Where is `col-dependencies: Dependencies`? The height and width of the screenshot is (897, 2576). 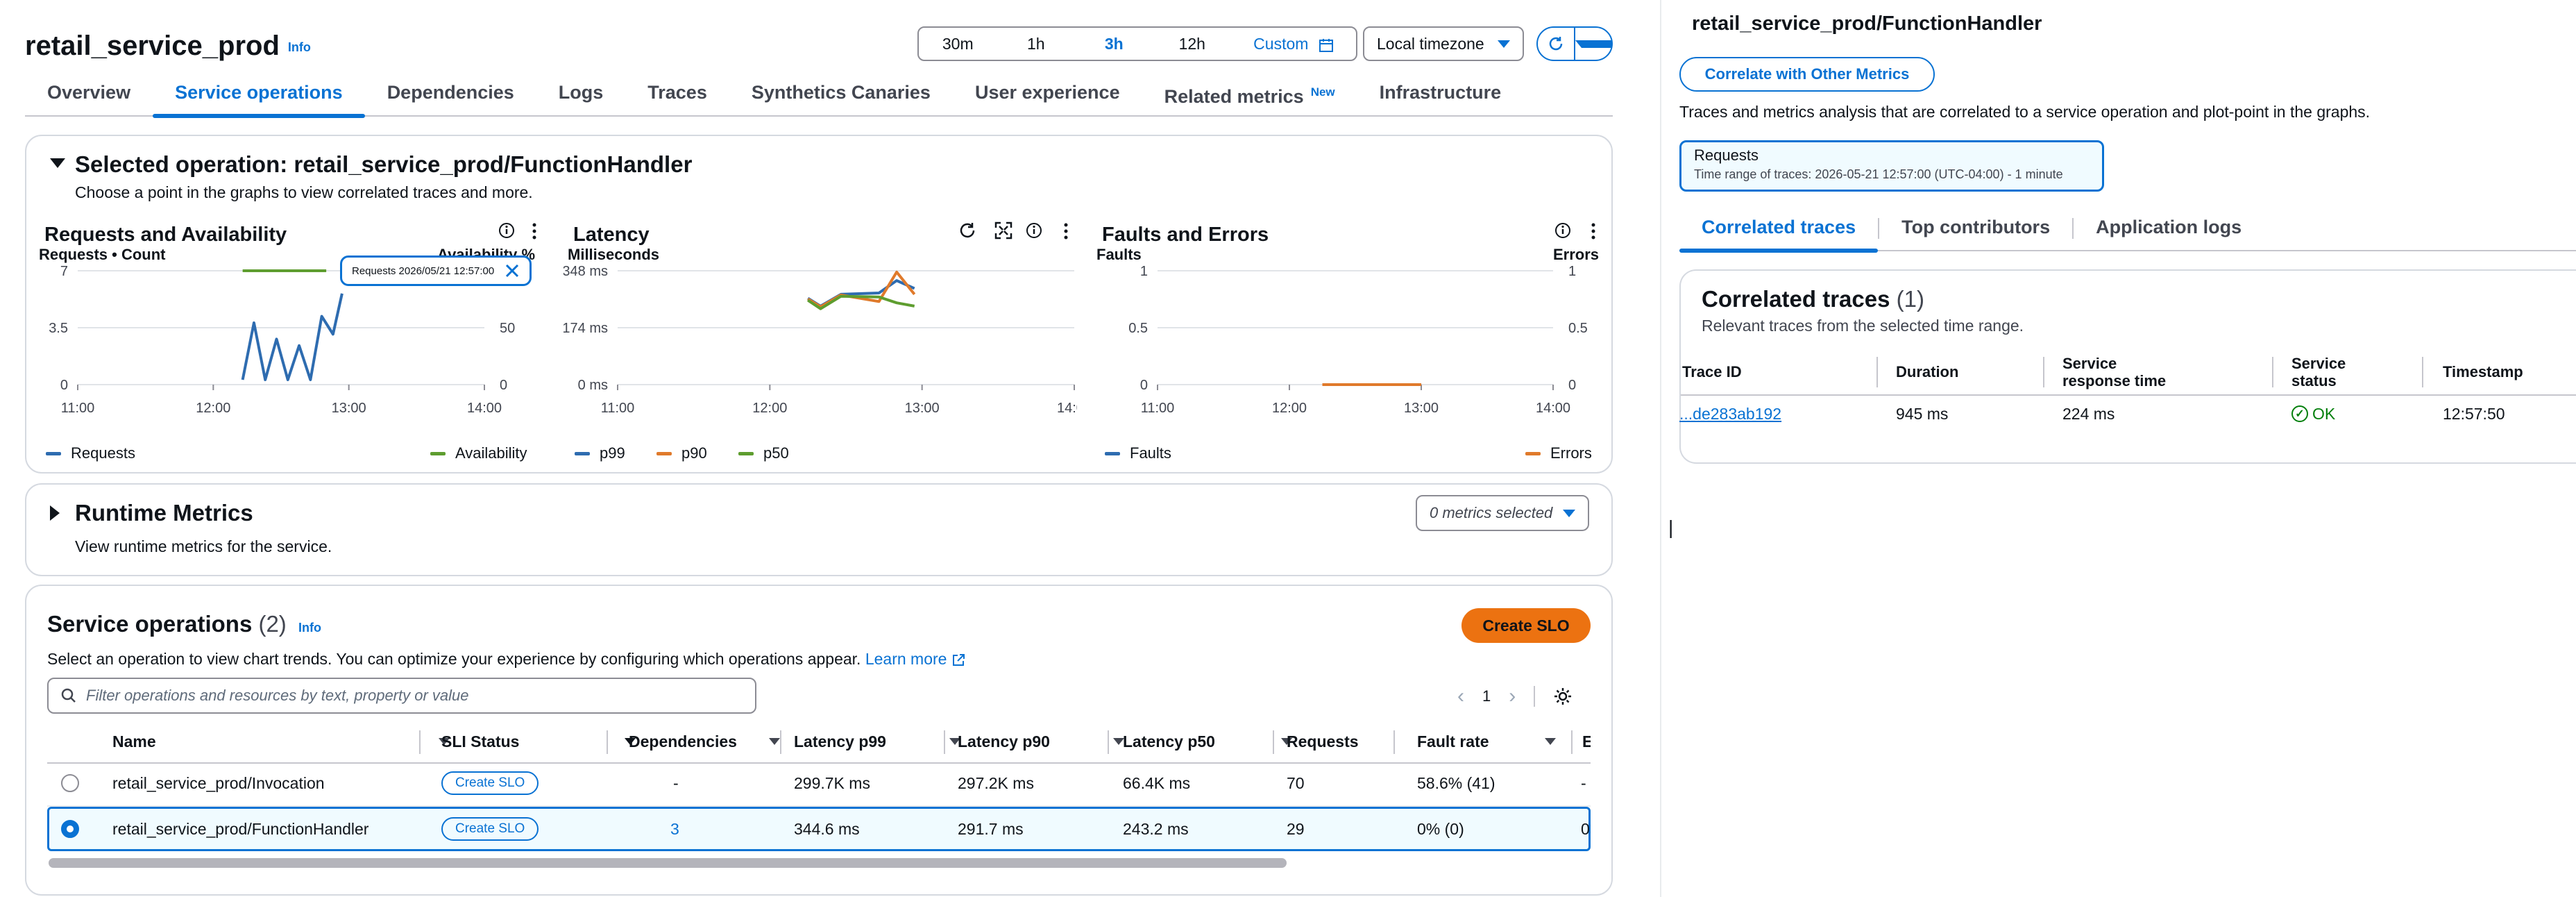 col-dependencies: Dependencies is located at coordinates (705, 742).